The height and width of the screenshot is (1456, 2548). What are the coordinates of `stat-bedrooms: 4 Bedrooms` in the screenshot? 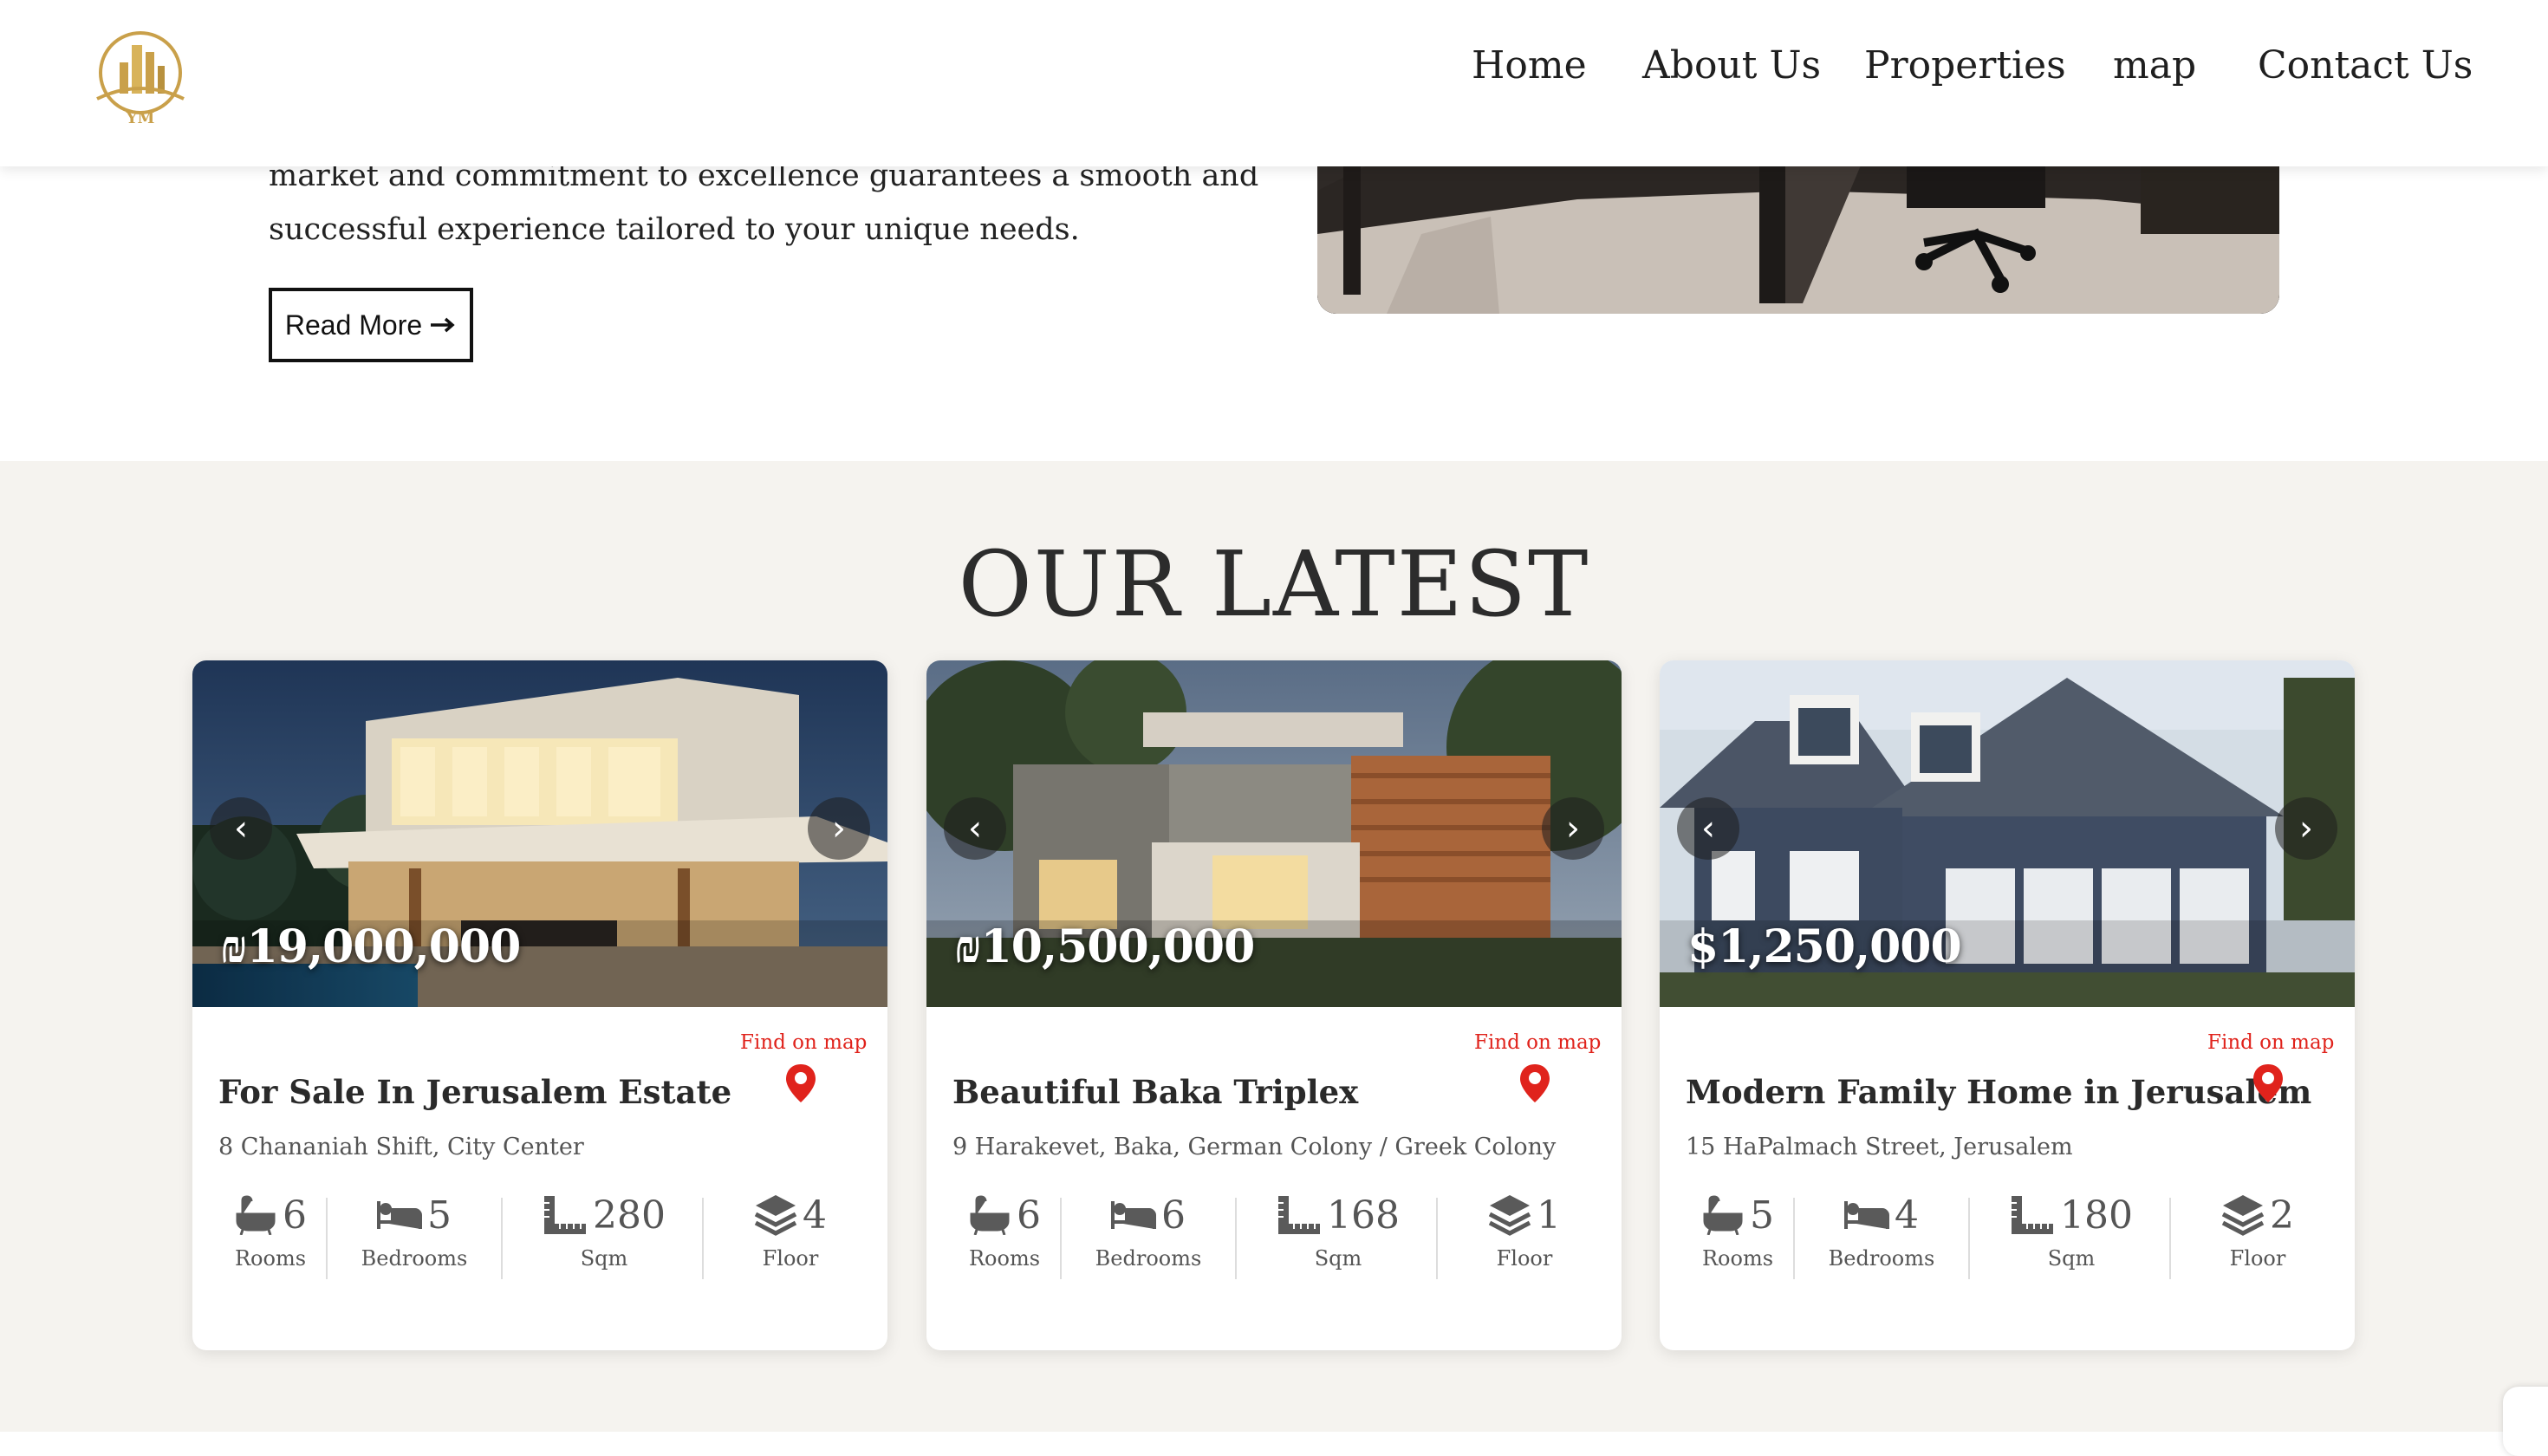 It's located at (1882, 1232).